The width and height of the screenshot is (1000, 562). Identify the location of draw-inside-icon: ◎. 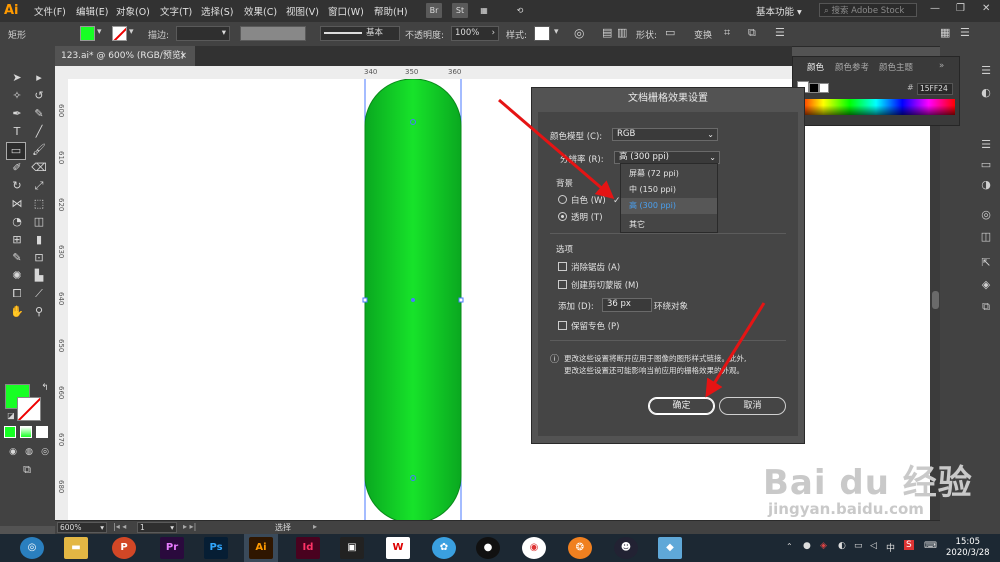
(45, 452).